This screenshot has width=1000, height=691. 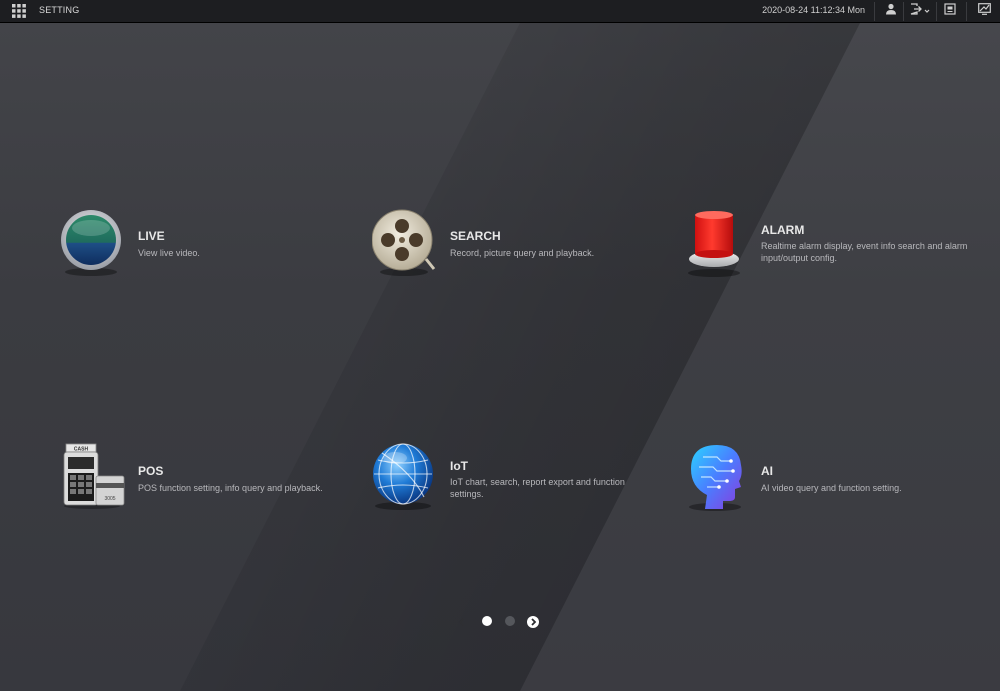 I want to click on iot-title: IoT, so click(x=459, y=466).